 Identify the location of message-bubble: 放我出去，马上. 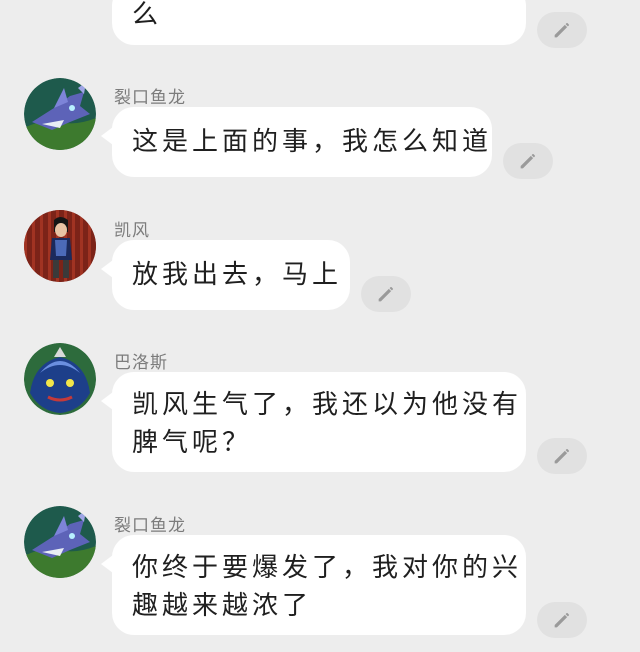
(225, 275).